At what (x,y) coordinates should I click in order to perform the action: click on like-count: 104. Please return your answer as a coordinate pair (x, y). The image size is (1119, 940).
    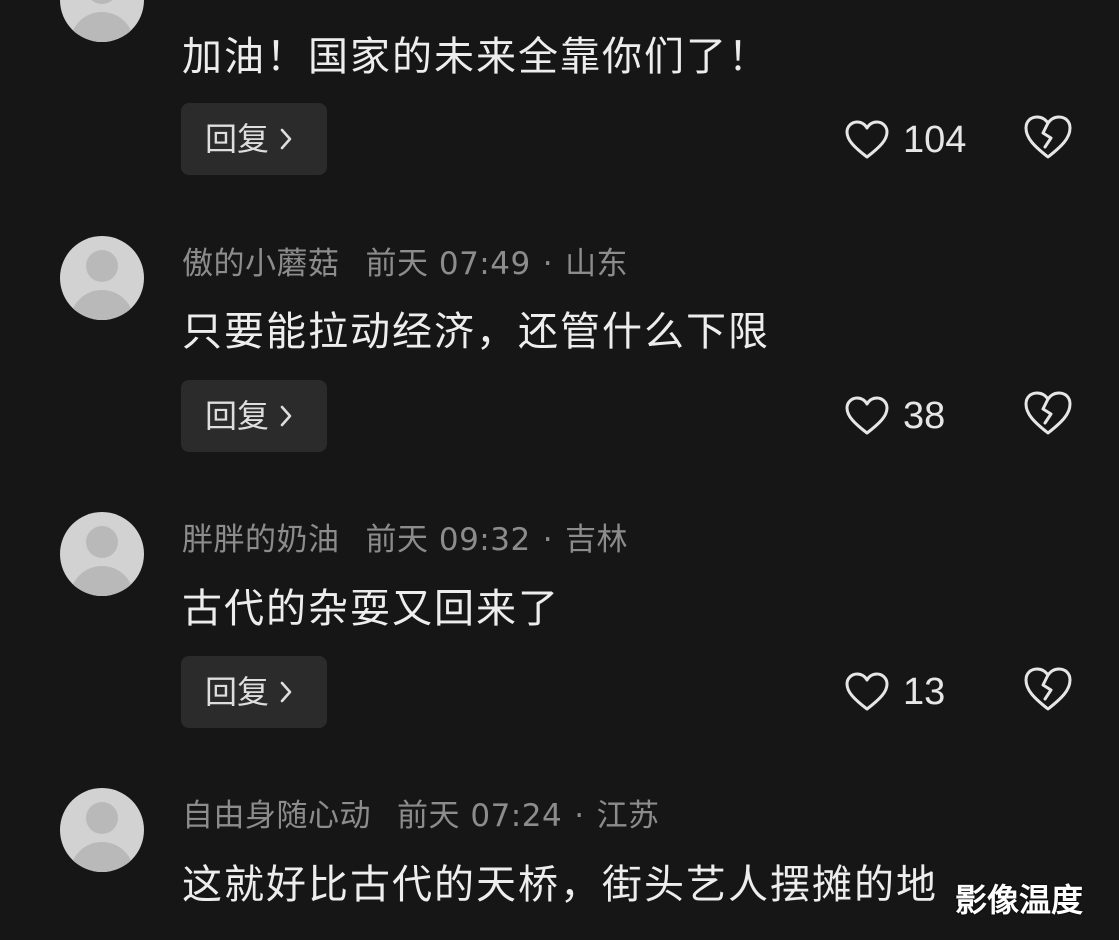
    Looking at the image, I should click on (935, 139).